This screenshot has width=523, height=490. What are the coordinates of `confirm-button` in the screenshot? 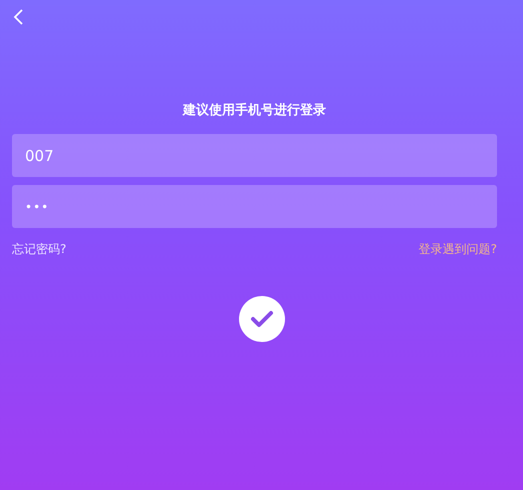 It's located at (261, 319).